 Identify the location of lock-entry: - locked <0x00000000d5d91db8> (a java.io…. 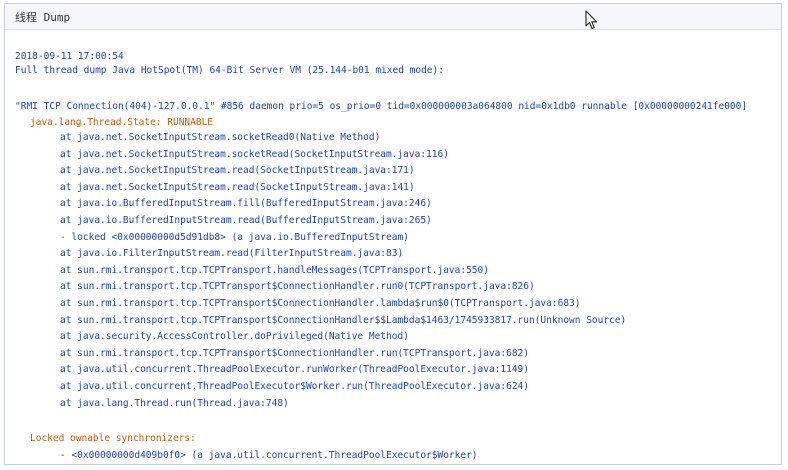
(234, 237).